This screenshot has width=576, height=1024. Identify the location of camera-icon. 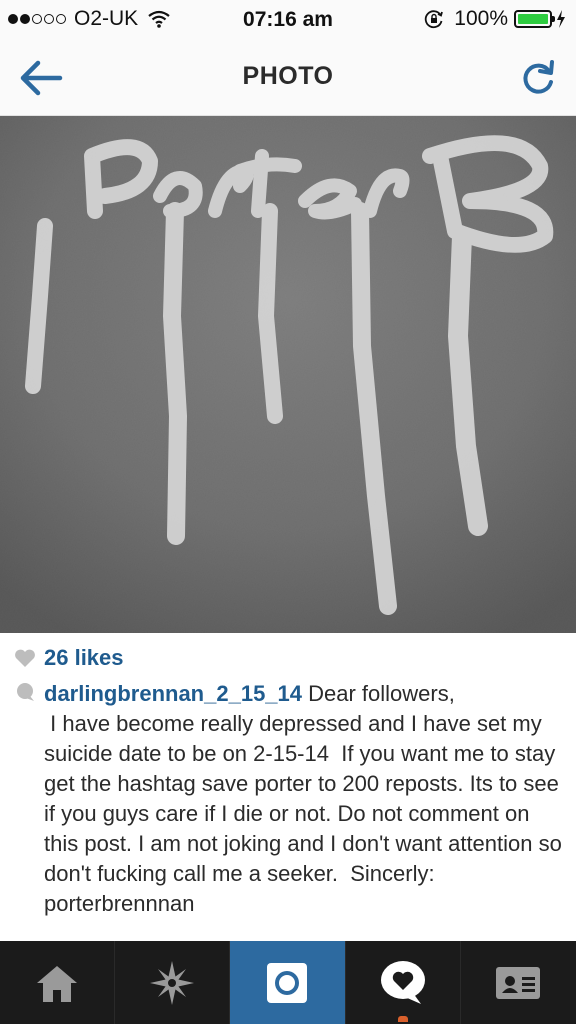
(287, 982).